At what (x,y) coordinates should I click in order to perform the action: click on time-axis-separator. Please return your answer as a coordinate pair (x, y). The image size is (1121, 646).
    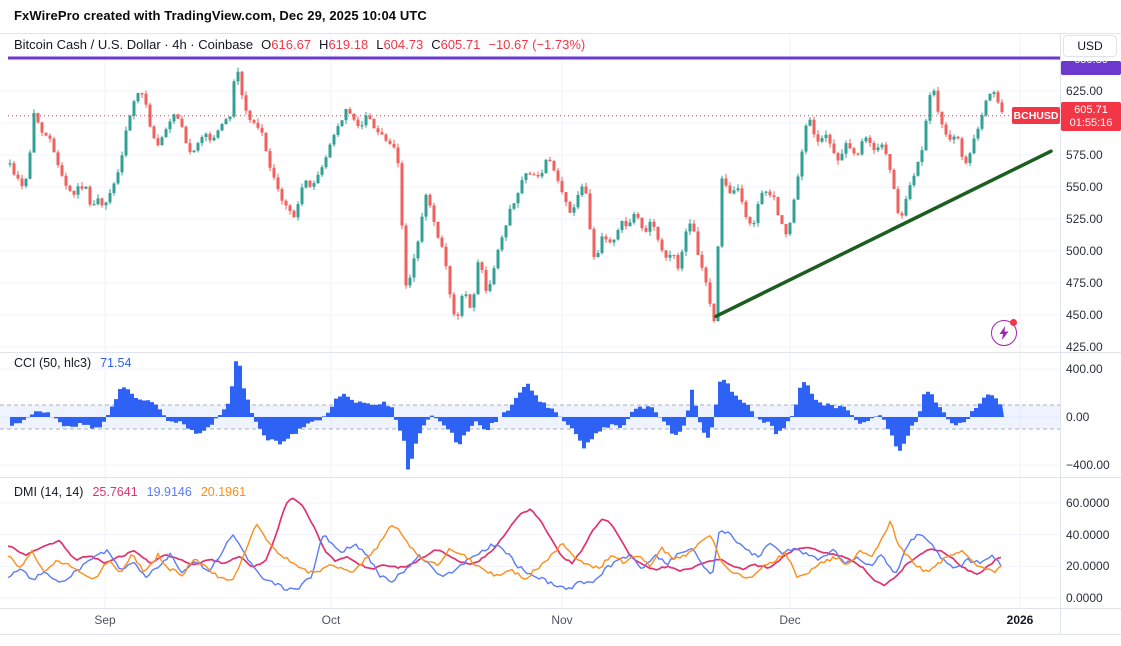
    Looking at the image, I should click on (560, 608).